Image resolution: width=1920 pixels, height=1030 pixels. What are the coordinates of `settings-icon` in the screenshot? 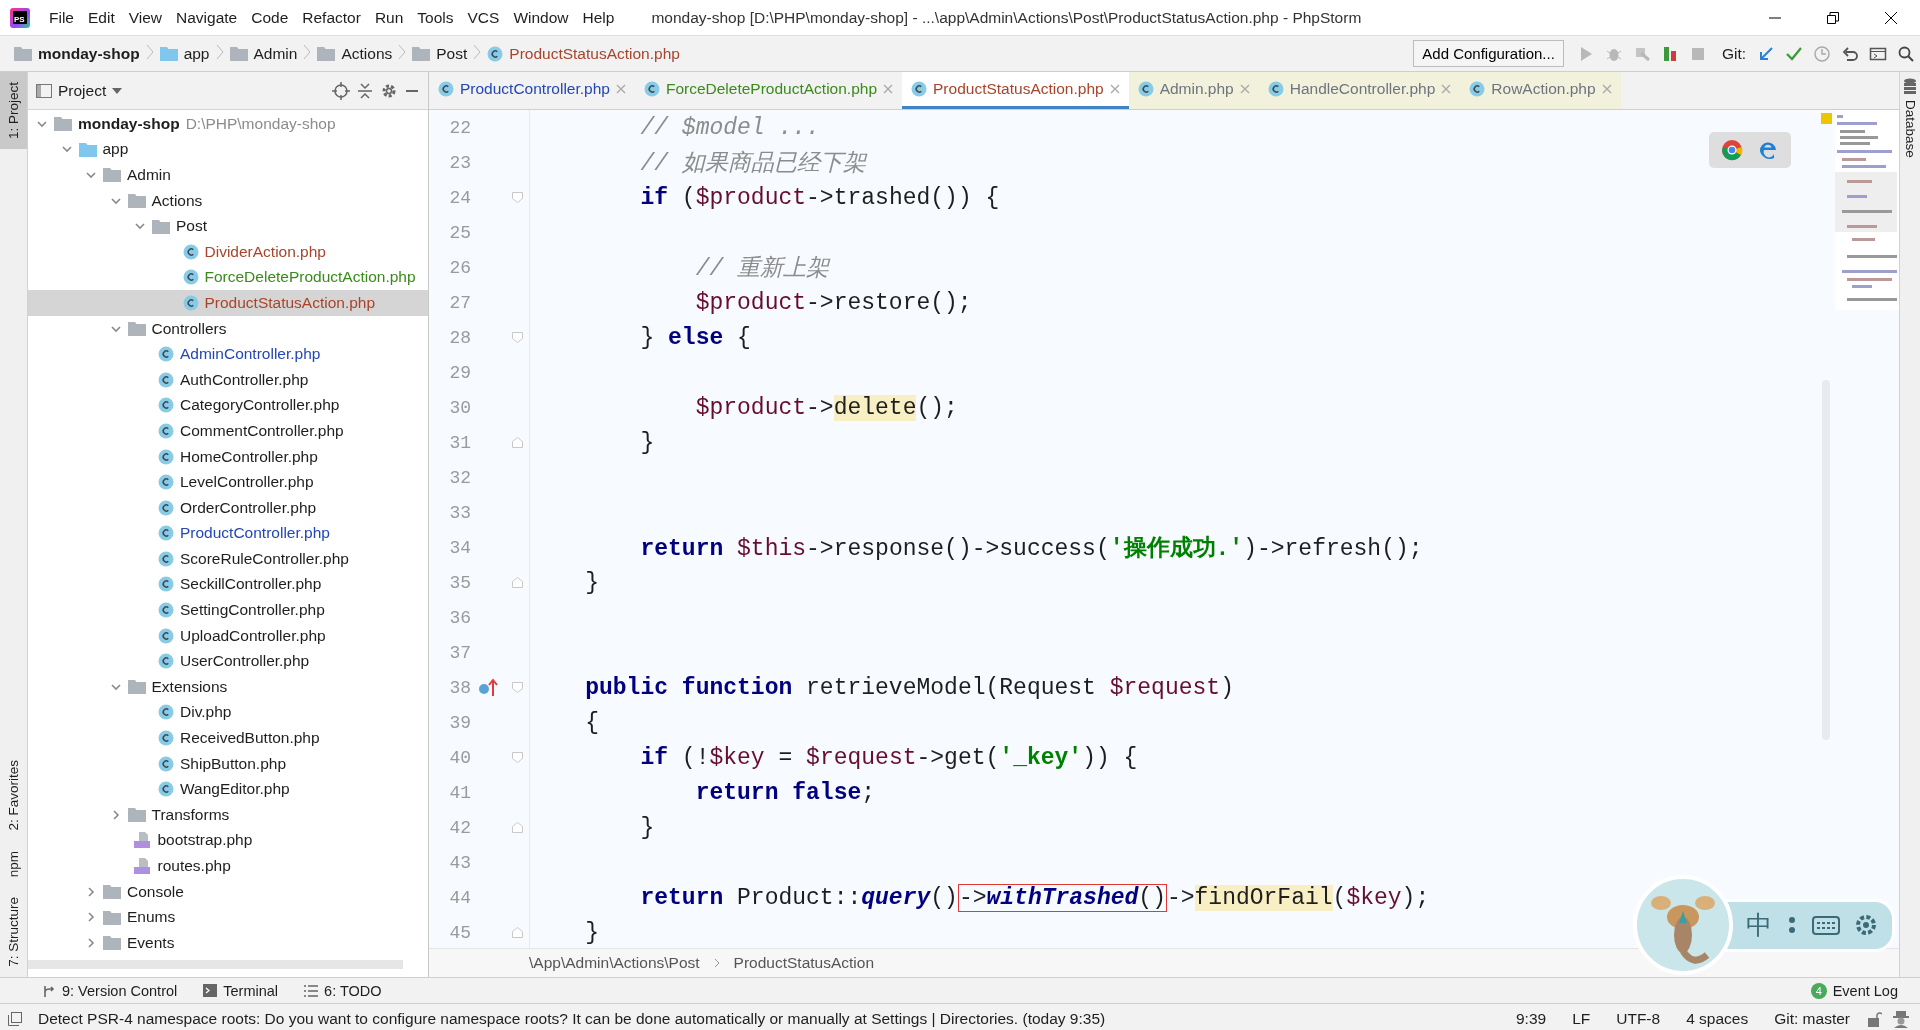 It's located at (1866, 925).